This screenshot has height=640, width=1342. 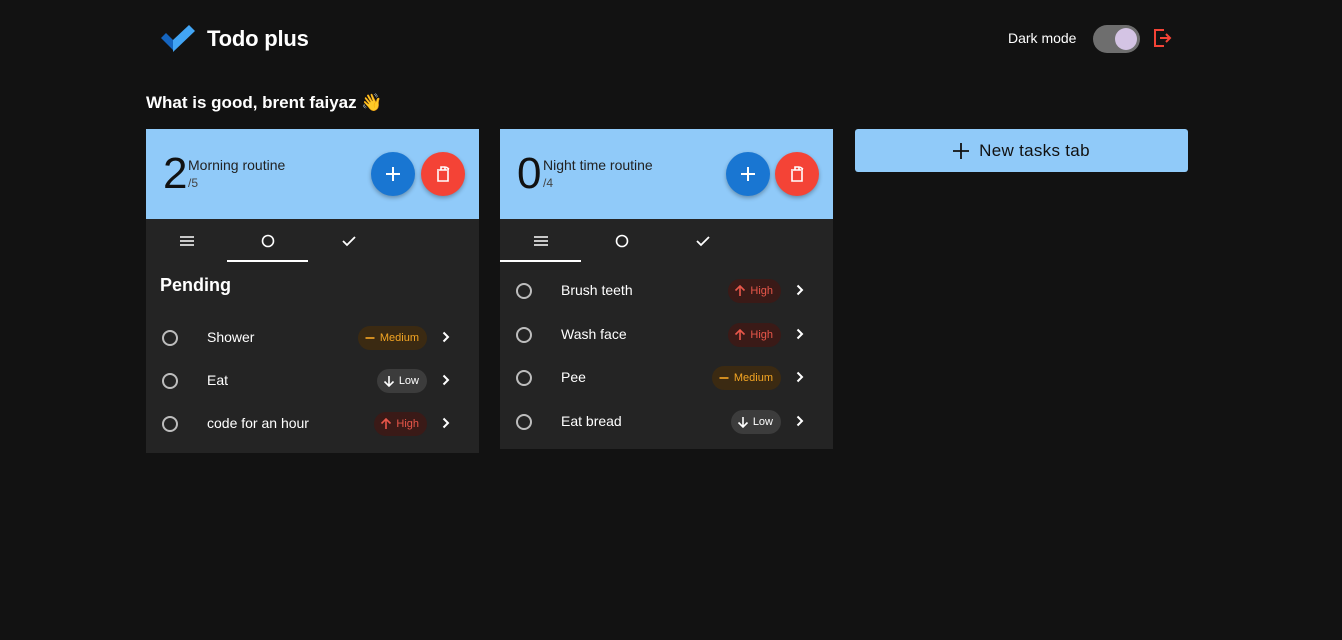 What do you see at coordinates (1042, 38) in the screenshot?
I see `dark-mode-label: Dark mode` at bounding box center [1042, 38].